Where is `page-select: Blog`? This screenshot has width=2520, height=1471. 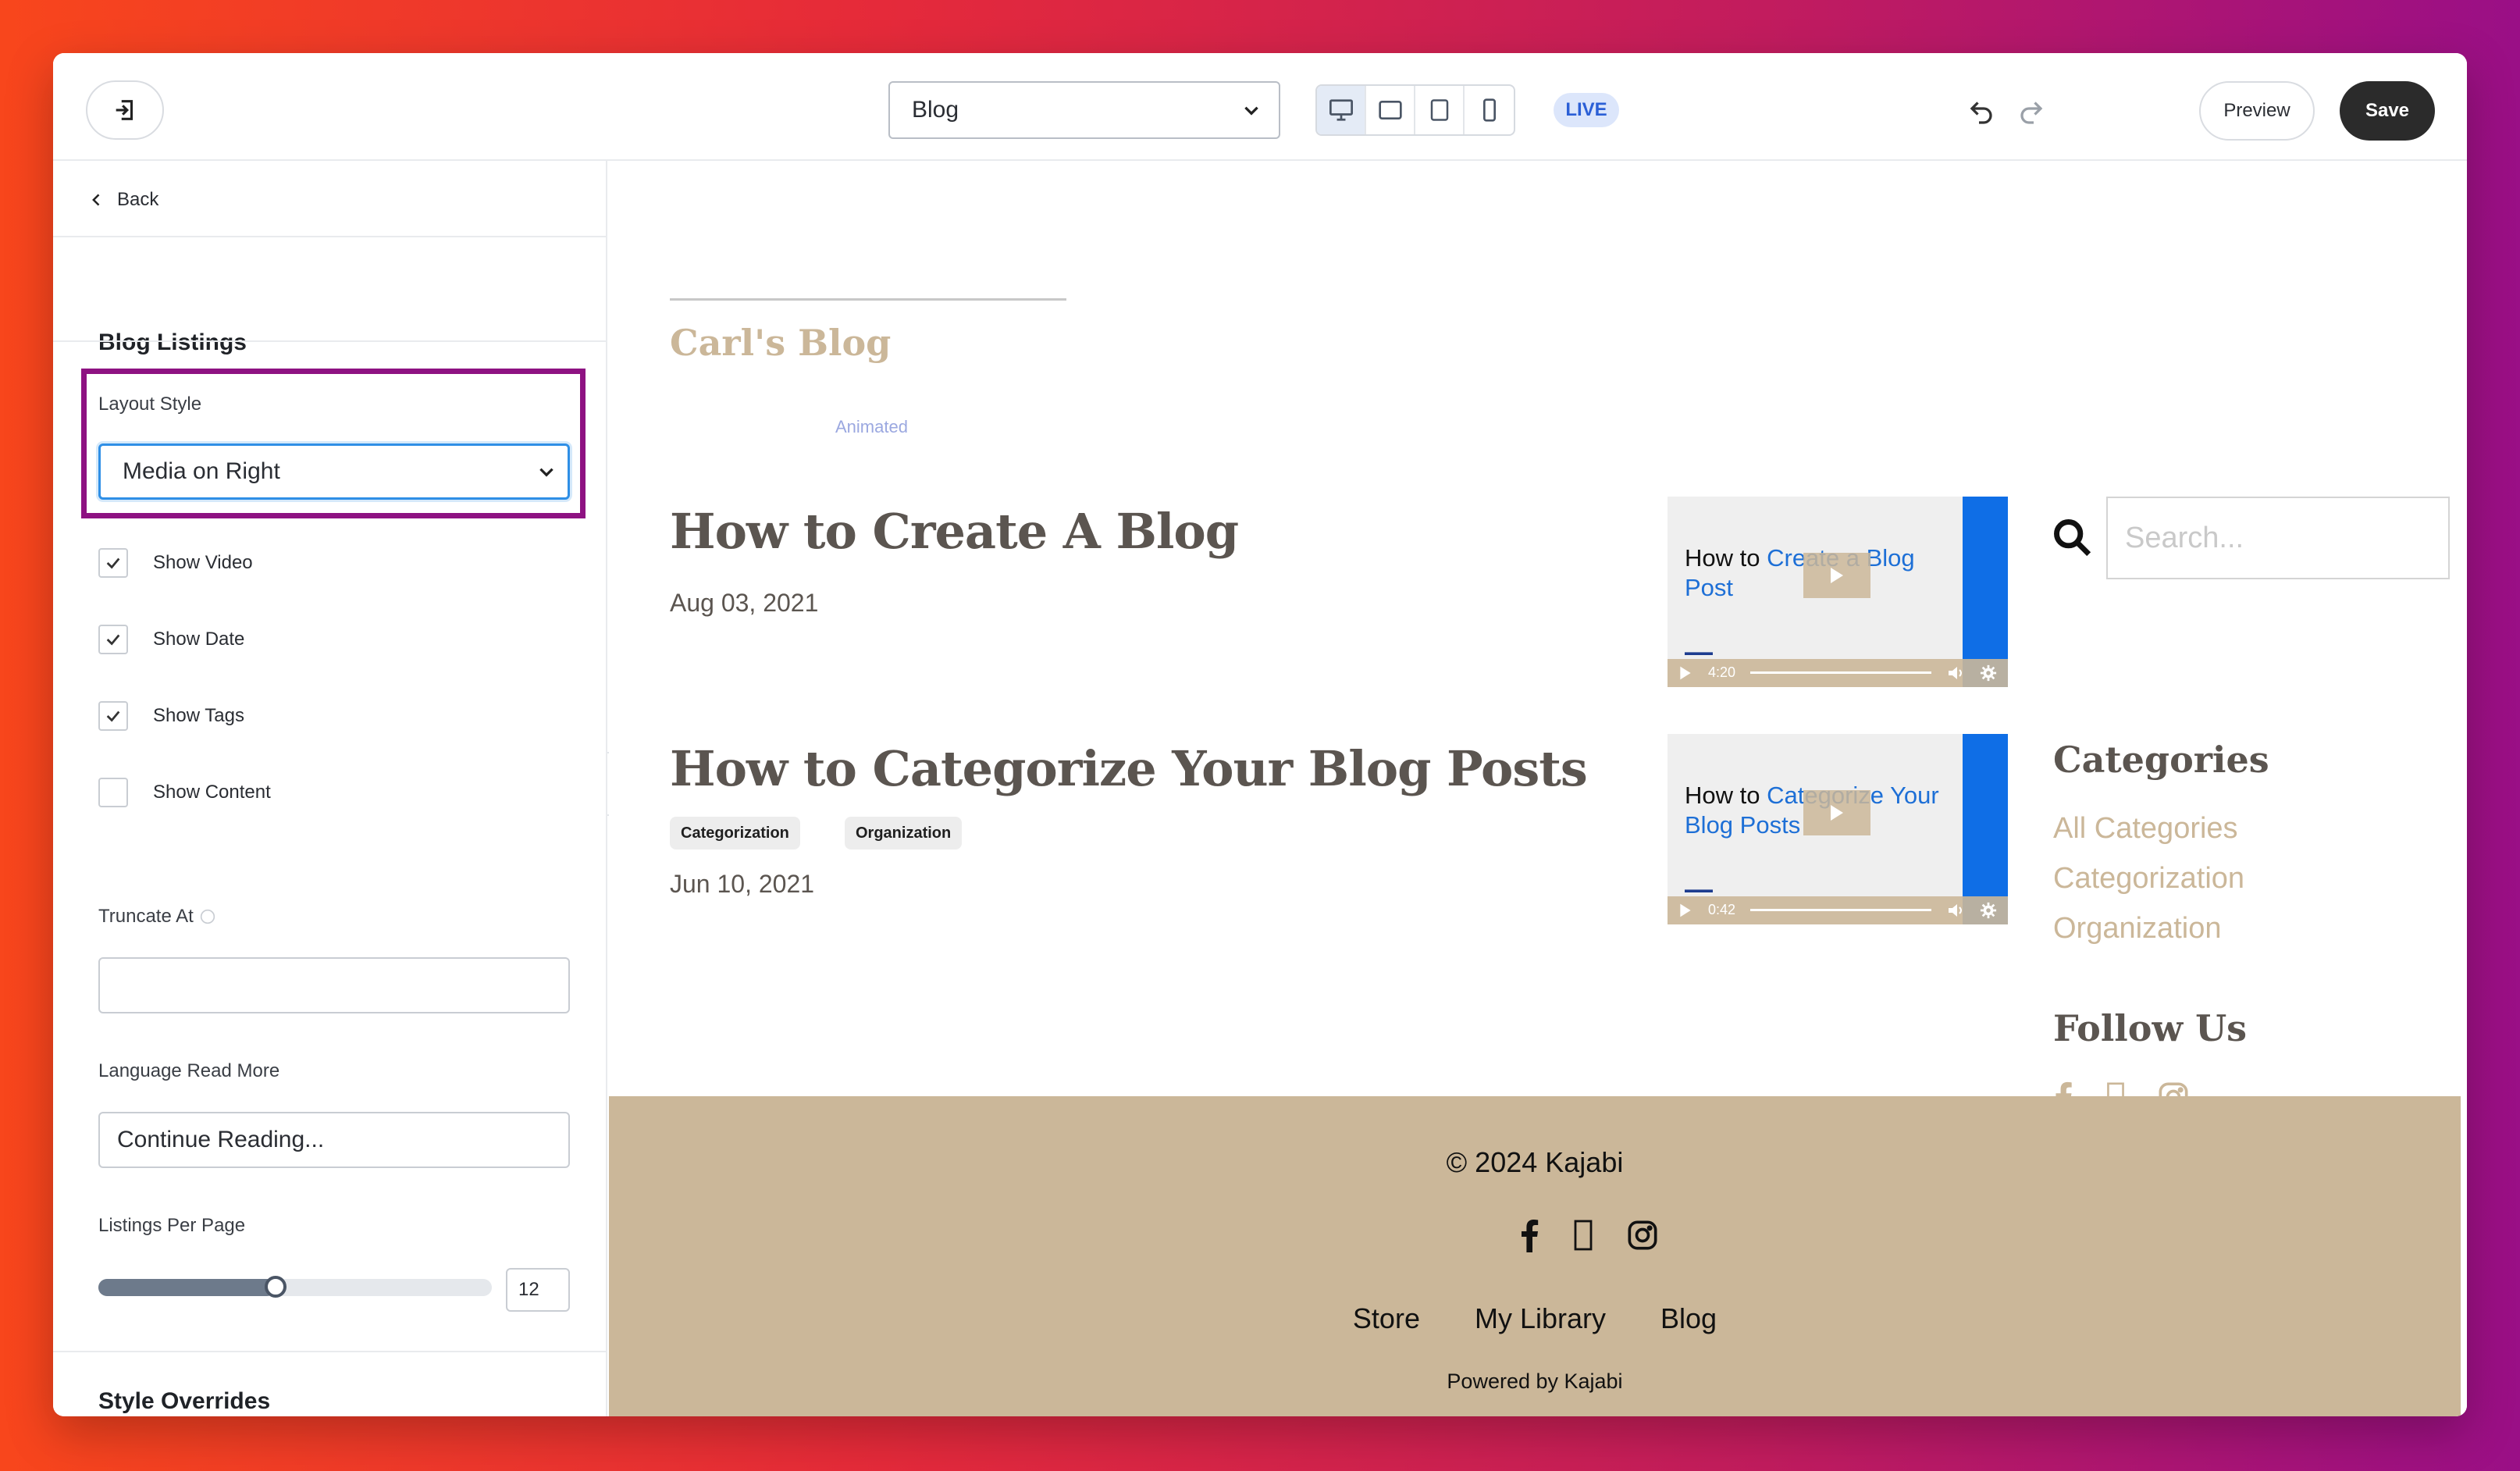 page-select: Blog is located at coordinates (1084, 110).